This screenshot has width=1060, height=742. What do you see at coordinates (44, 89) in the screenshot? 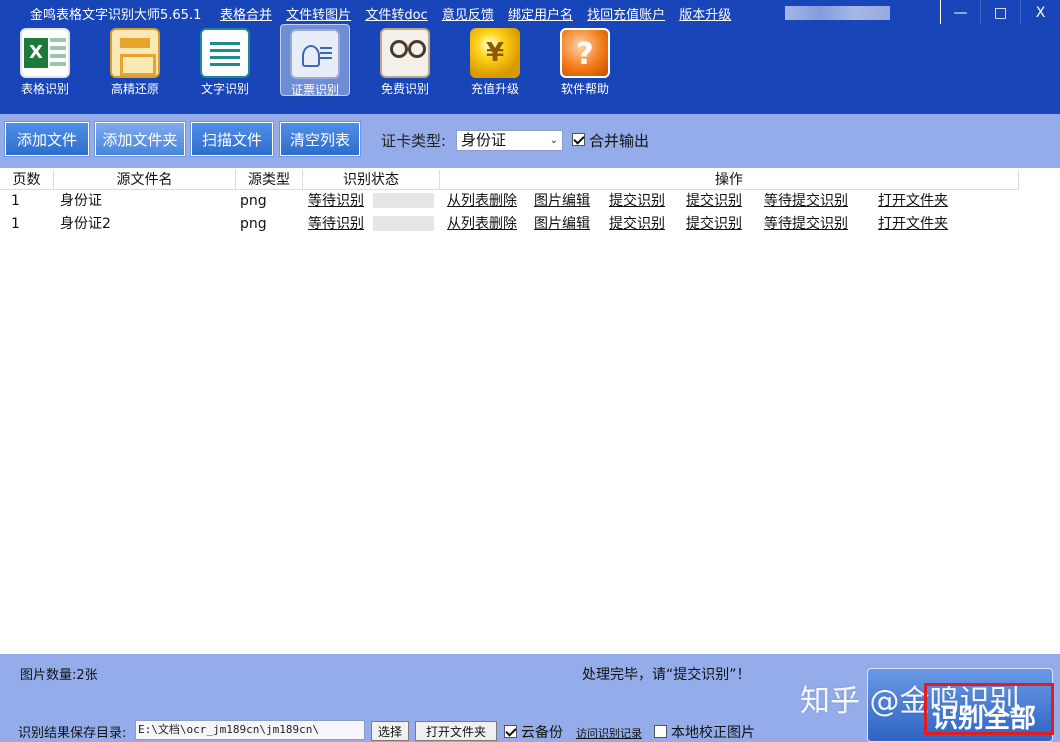
I see `tool-label: 表格识别` at bounding box center [44, 89].